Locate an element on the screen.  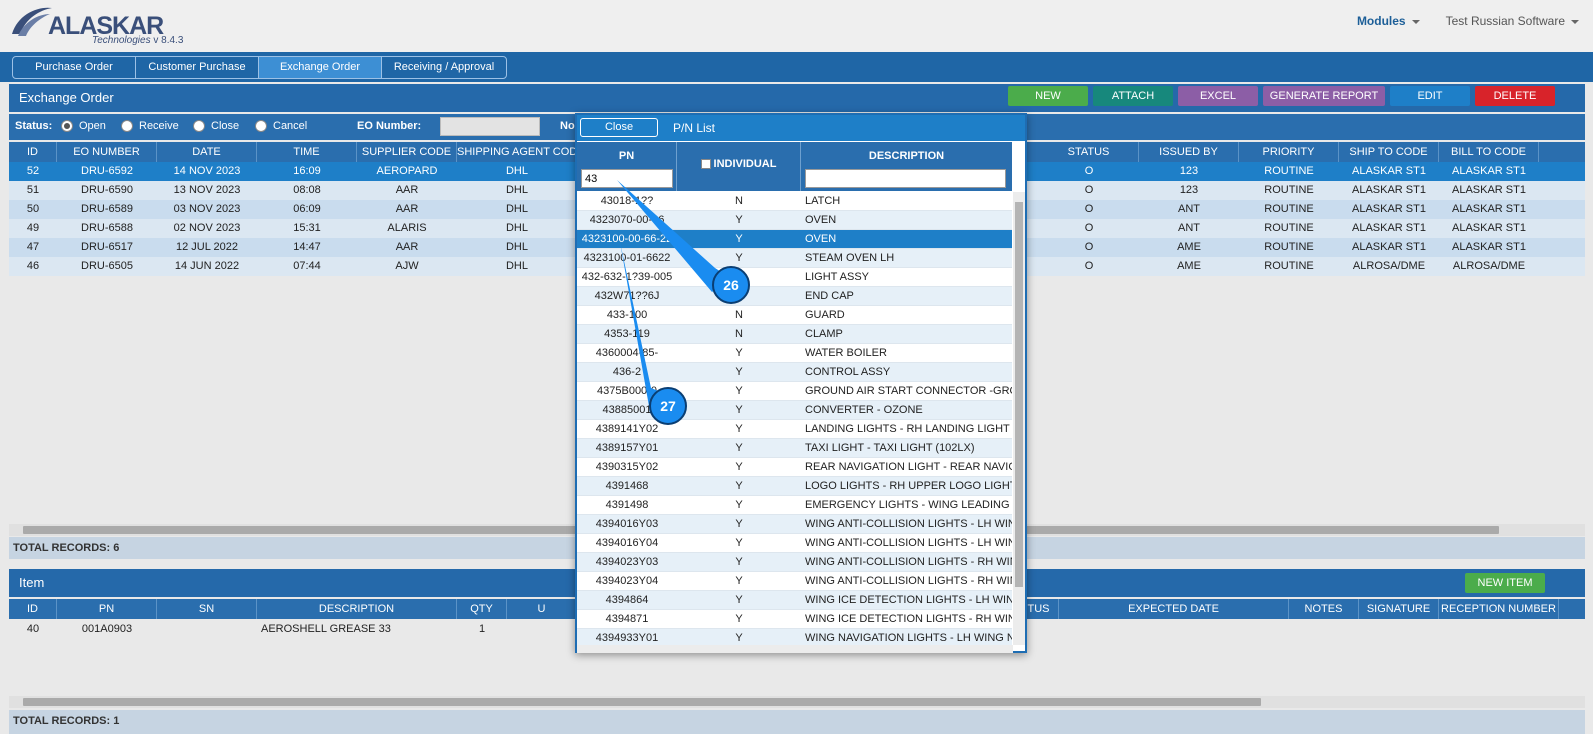
list-item: 432-632-1?39-005 Y LIGHT ASSY is located at coordinates (794, 277).